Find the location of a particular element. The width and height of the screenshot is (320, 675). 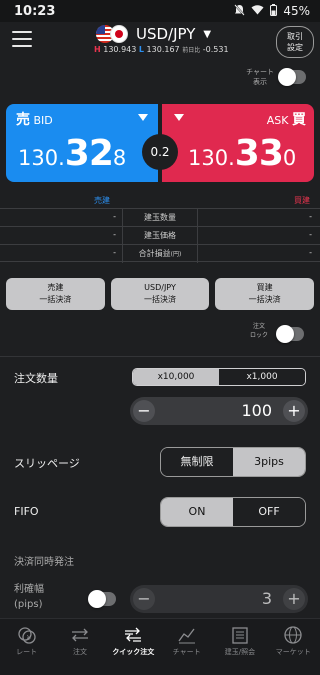

high-value: 130.943 is located at coordinates (120, 49).